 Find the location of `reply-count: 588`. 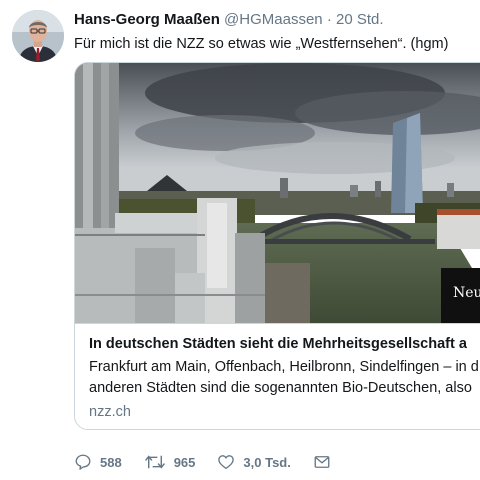

reply-count: 588 is located at coordinates (111, 462).